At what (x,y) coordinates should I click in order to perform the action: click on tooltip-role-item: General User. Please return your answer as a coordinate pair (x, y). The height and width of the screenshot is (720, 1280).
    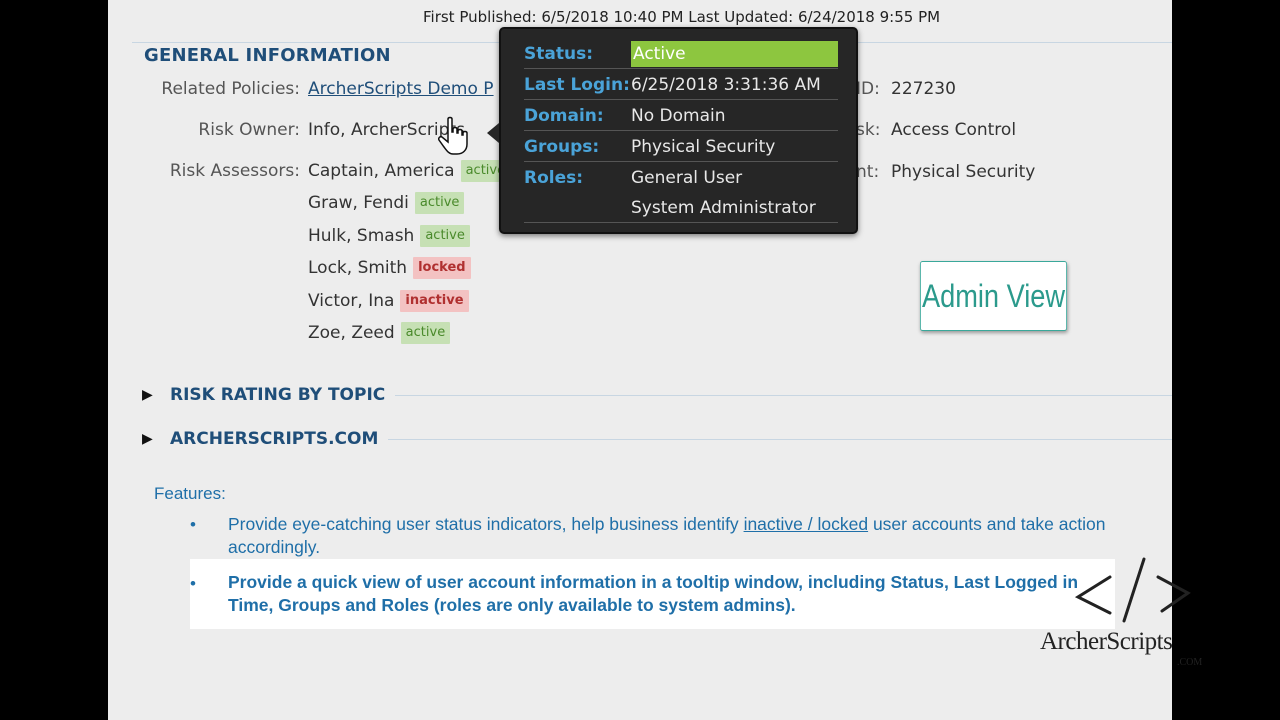
    Looking at the image, I should click on (687, 178).